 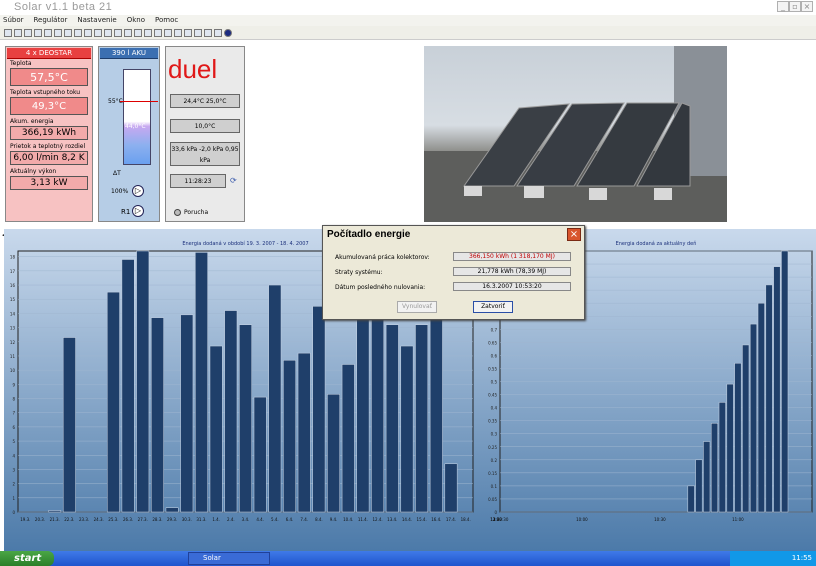 I want to click on solar-panels-photo, so click(x=575, y=134).